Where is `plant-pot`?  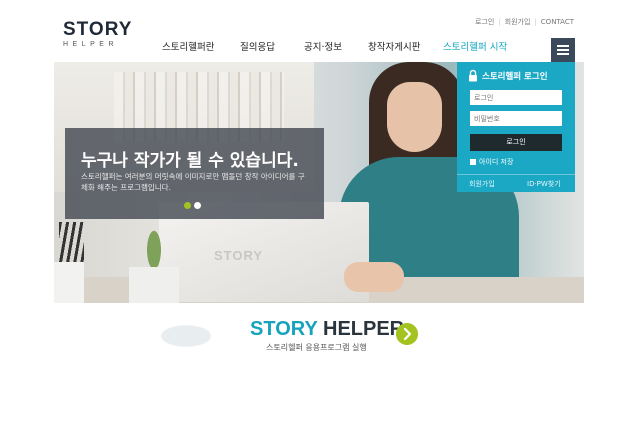
plant-pot is located at coordinates (154, 285).